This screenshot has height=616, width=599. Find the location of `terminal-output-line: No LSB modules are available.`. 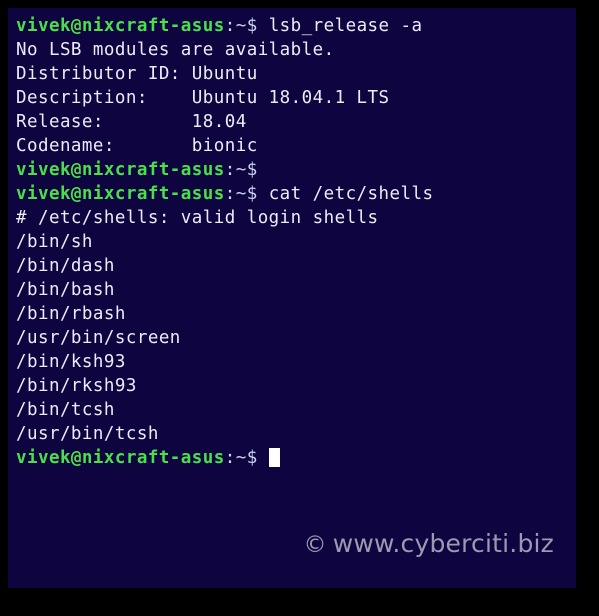

terminal-output-line: No LSB modules are available. is located at coordinates (224, 50).